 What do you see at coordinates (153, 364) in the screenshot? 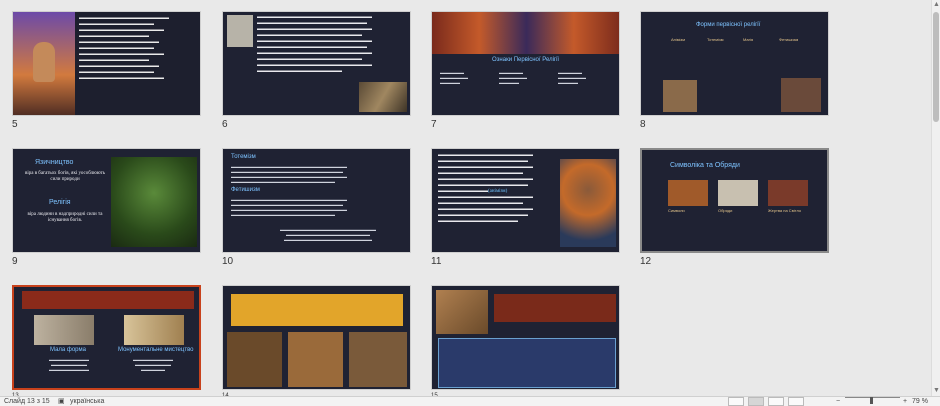
I see `slide-body-text: ▬▬▬▬▬▬▬▬▬▬ ▬▬▬▬▬▬▬▬▬ ▬▬▬▬▬▬` at bounding box center [153, 364].